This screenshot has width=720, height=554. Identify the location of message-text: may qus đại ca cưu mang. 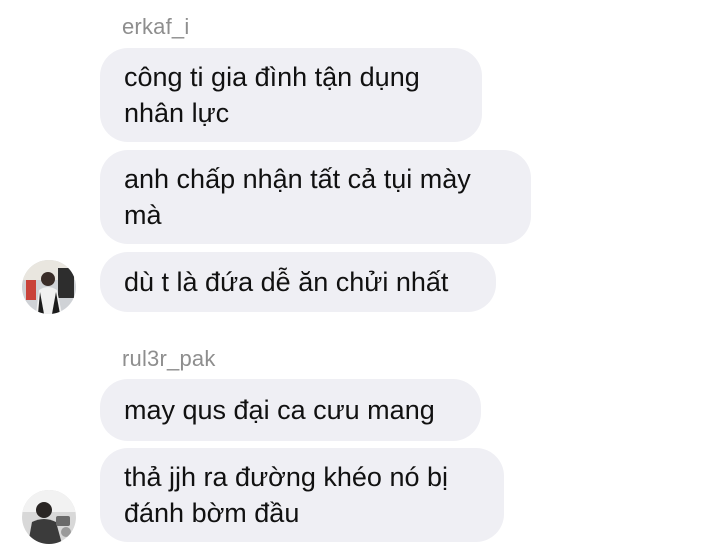
(279, 410).